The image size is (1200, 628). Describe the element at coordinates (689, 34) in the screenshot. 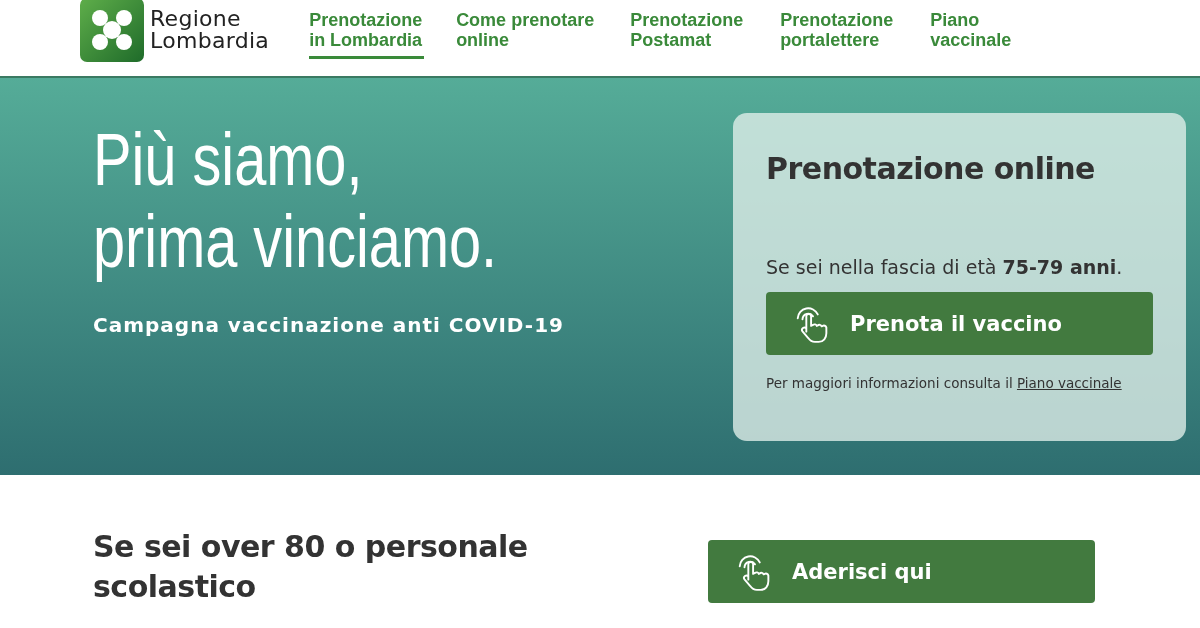

I see `nav-tab: Prenotazione Postamat` at that location.